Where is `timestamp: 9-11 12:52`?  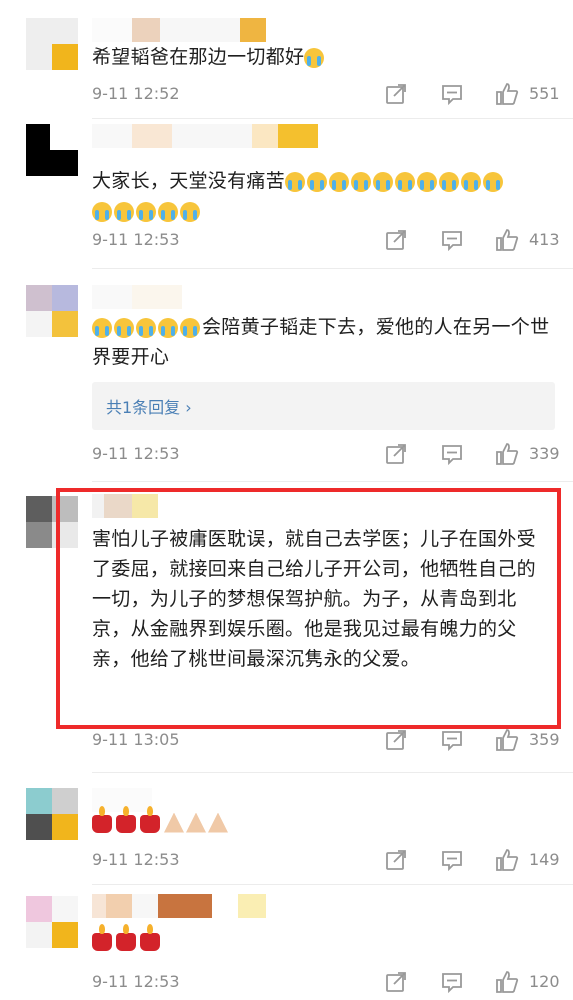
timestamp: 9-11 12:52 is located at coordinates (136, 93).